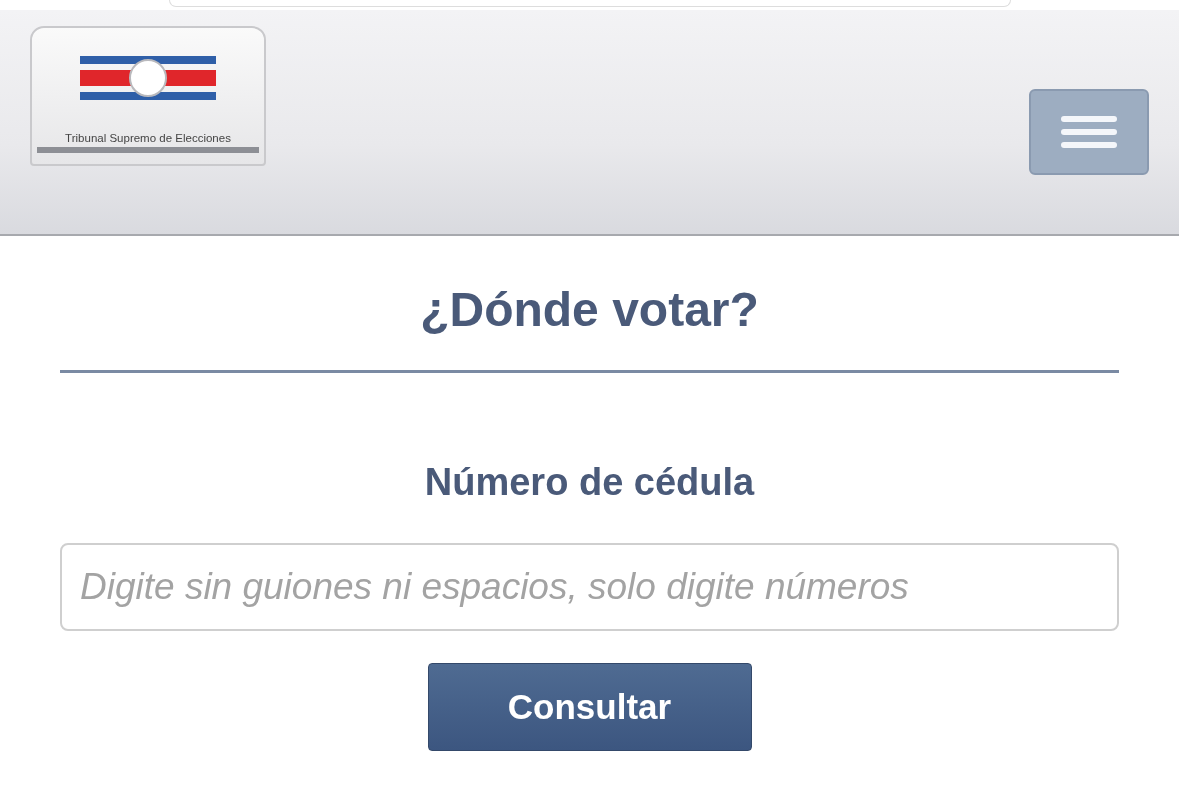 This screenshot has height=793, width=1179. I want to click on id-number-field: Digite sin guiones ni espacios, solo digite números, so click(589, 587).